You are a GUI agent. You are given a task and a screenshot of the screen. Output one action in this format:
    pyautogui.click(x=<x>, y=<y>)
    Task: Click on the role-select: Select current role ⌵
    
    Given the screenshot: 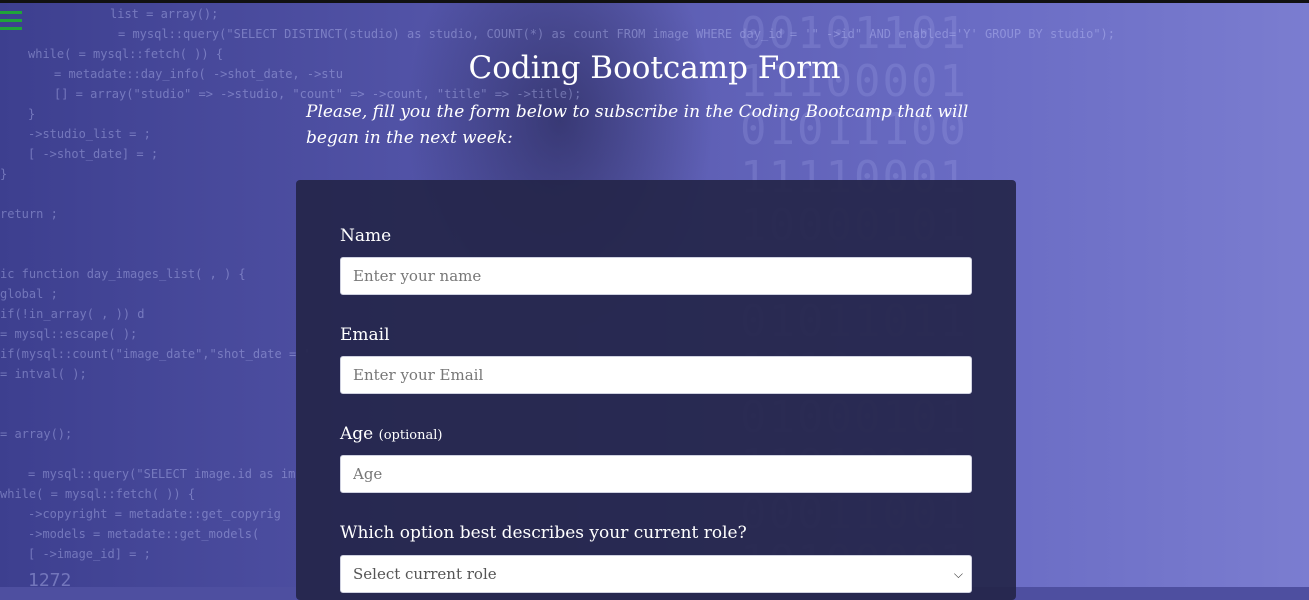 What is the action you would take?
    pyautogui.click(x=656, y=574)
    